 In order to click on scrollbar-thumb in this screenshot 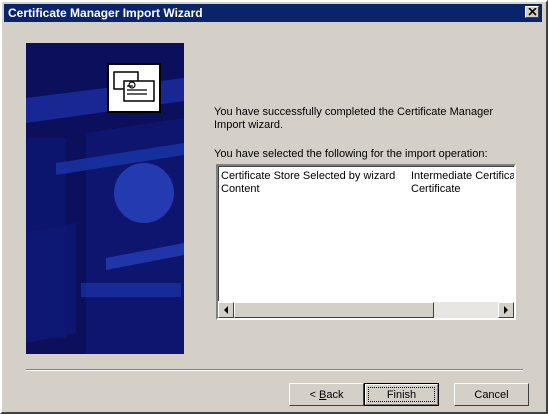, I will do `click(334, 310)`.